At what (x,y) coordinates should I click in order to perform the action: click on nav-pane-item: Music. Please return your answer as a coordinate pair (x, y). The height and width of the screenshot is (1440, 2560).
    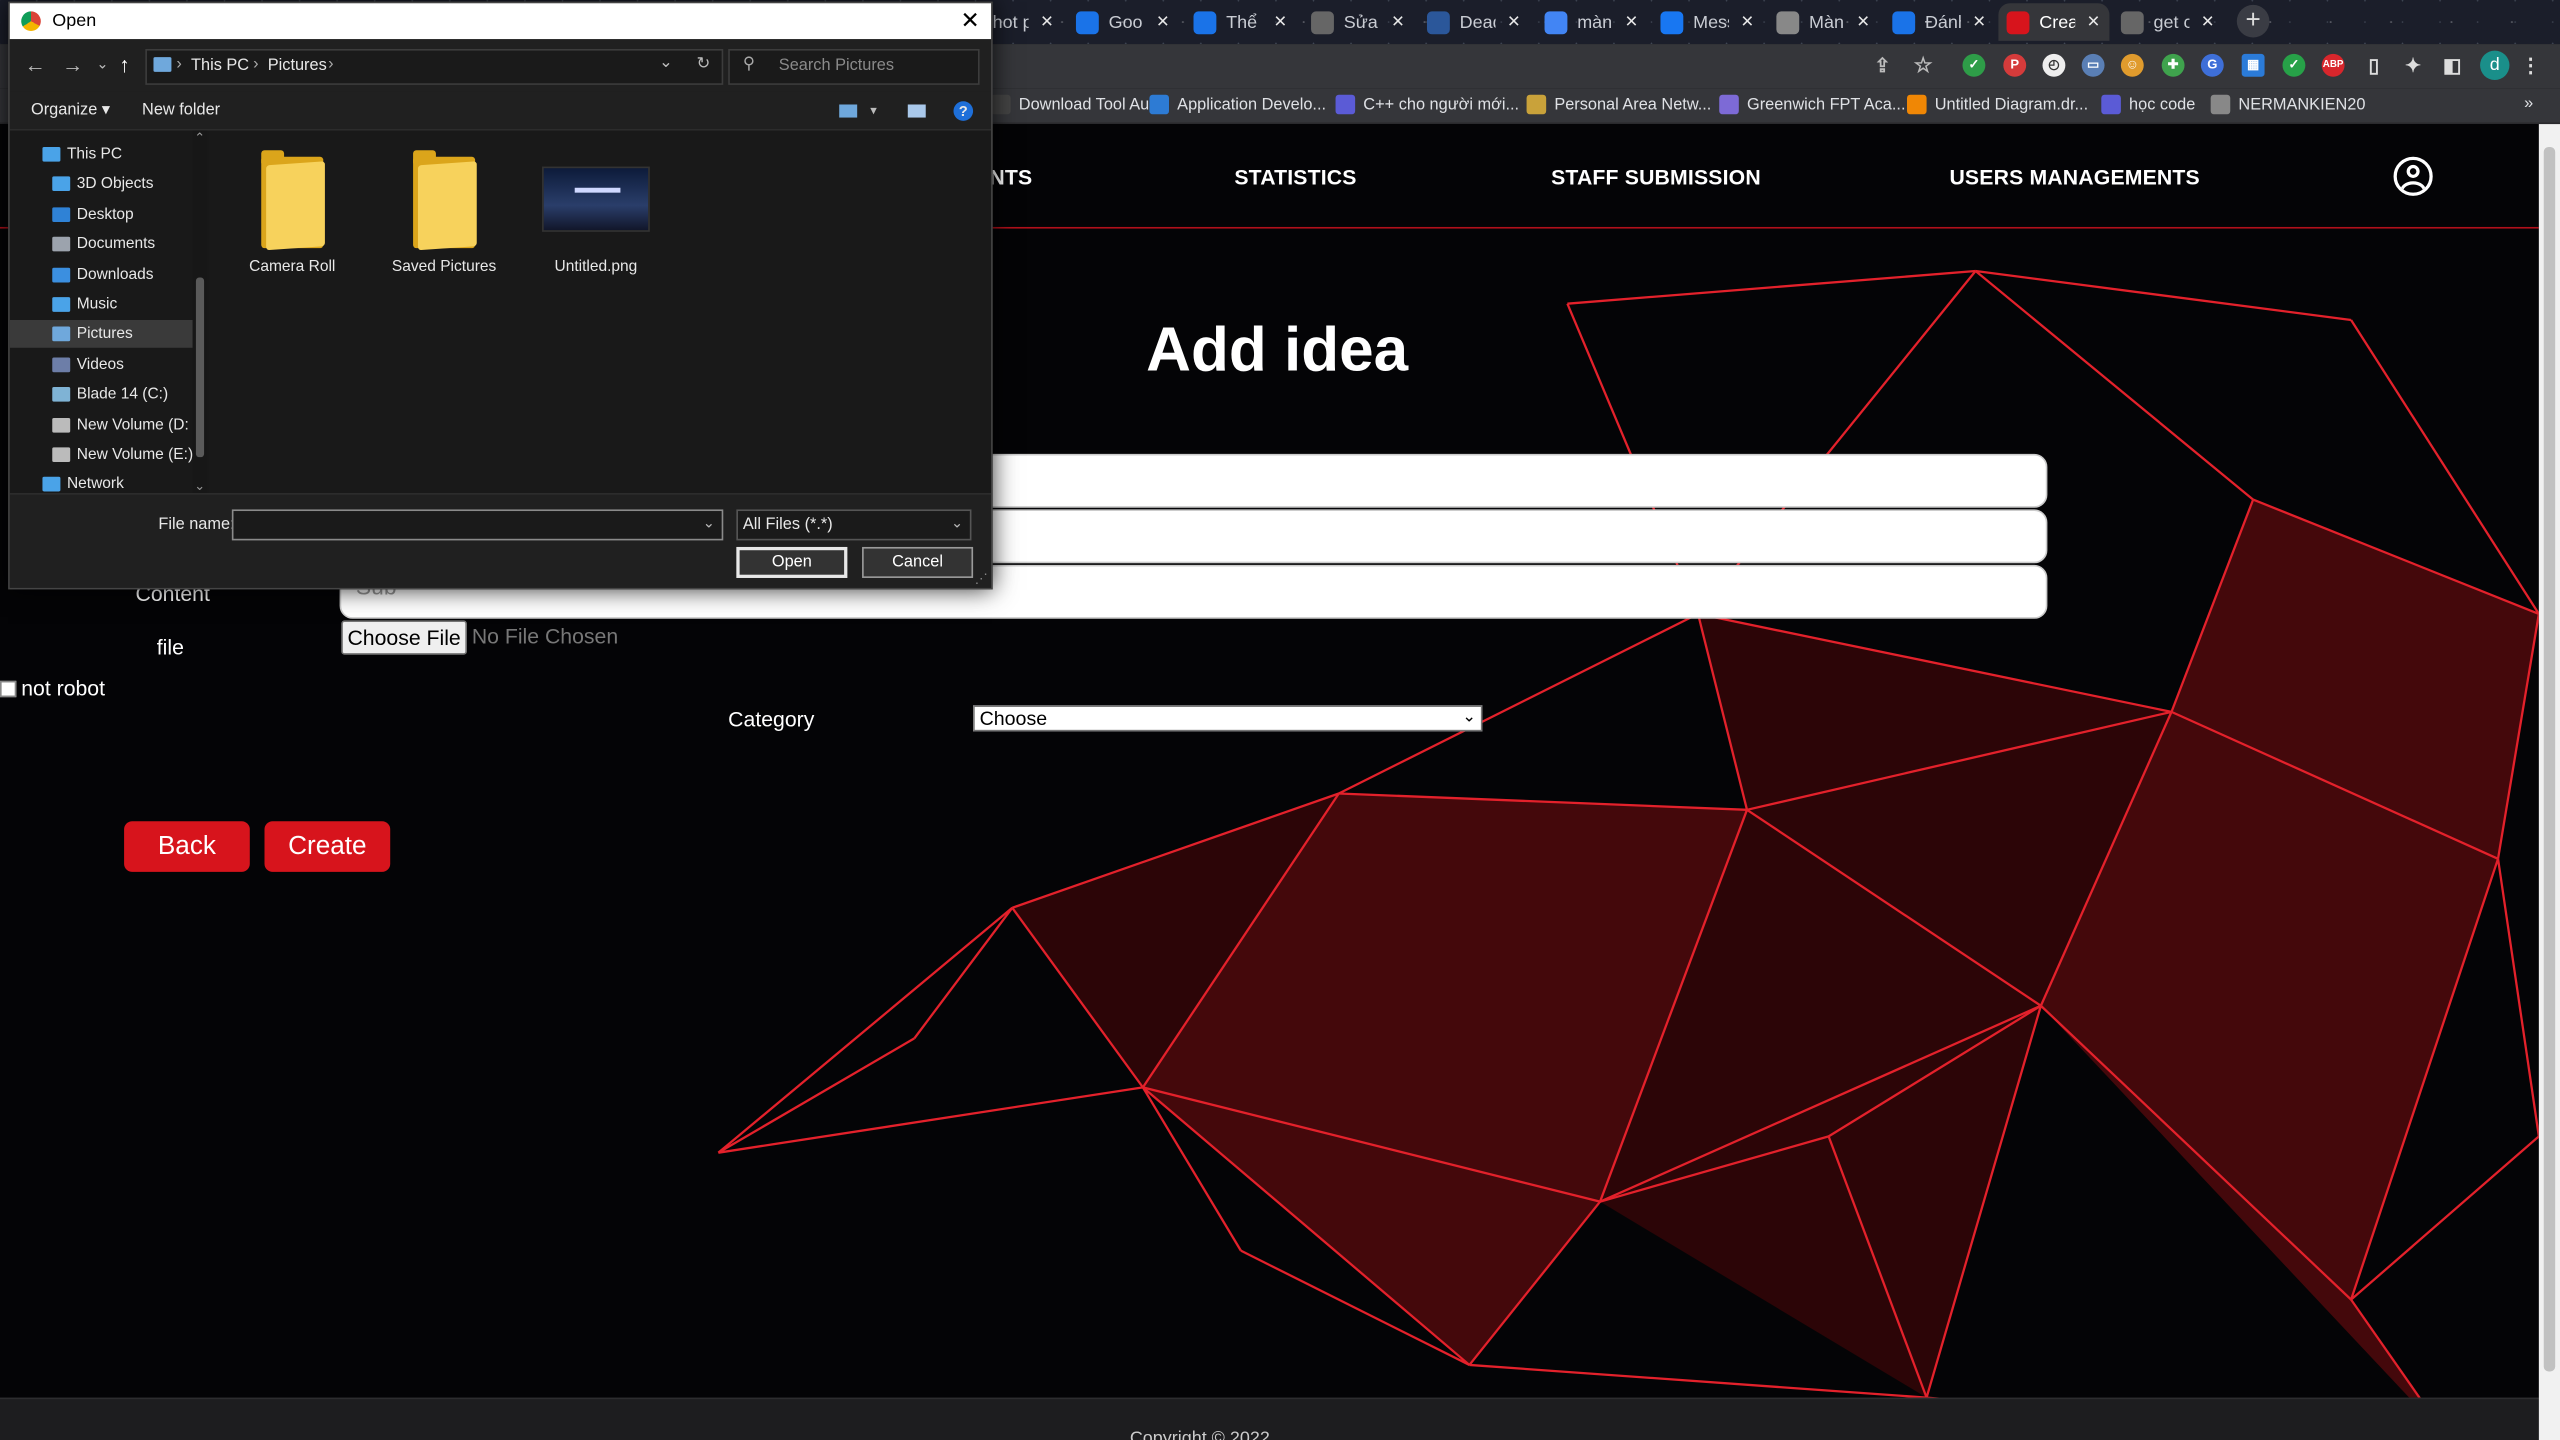
    Looking at the image, I should click on (101, 305).